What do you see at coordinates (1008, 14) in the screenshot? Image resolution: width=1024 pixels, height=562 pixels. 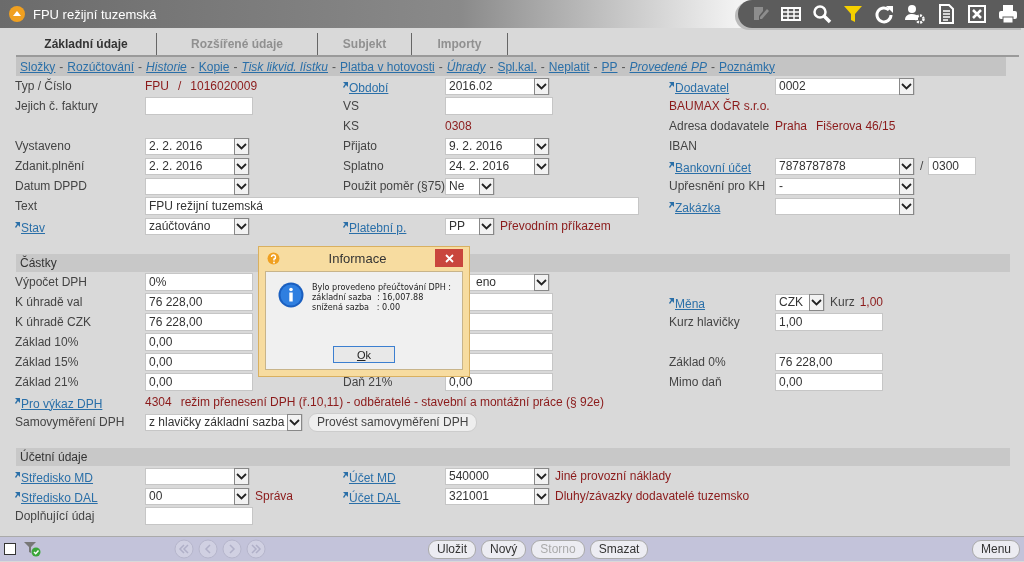 I see `printer-icon` at bounding box center [1008, 14].